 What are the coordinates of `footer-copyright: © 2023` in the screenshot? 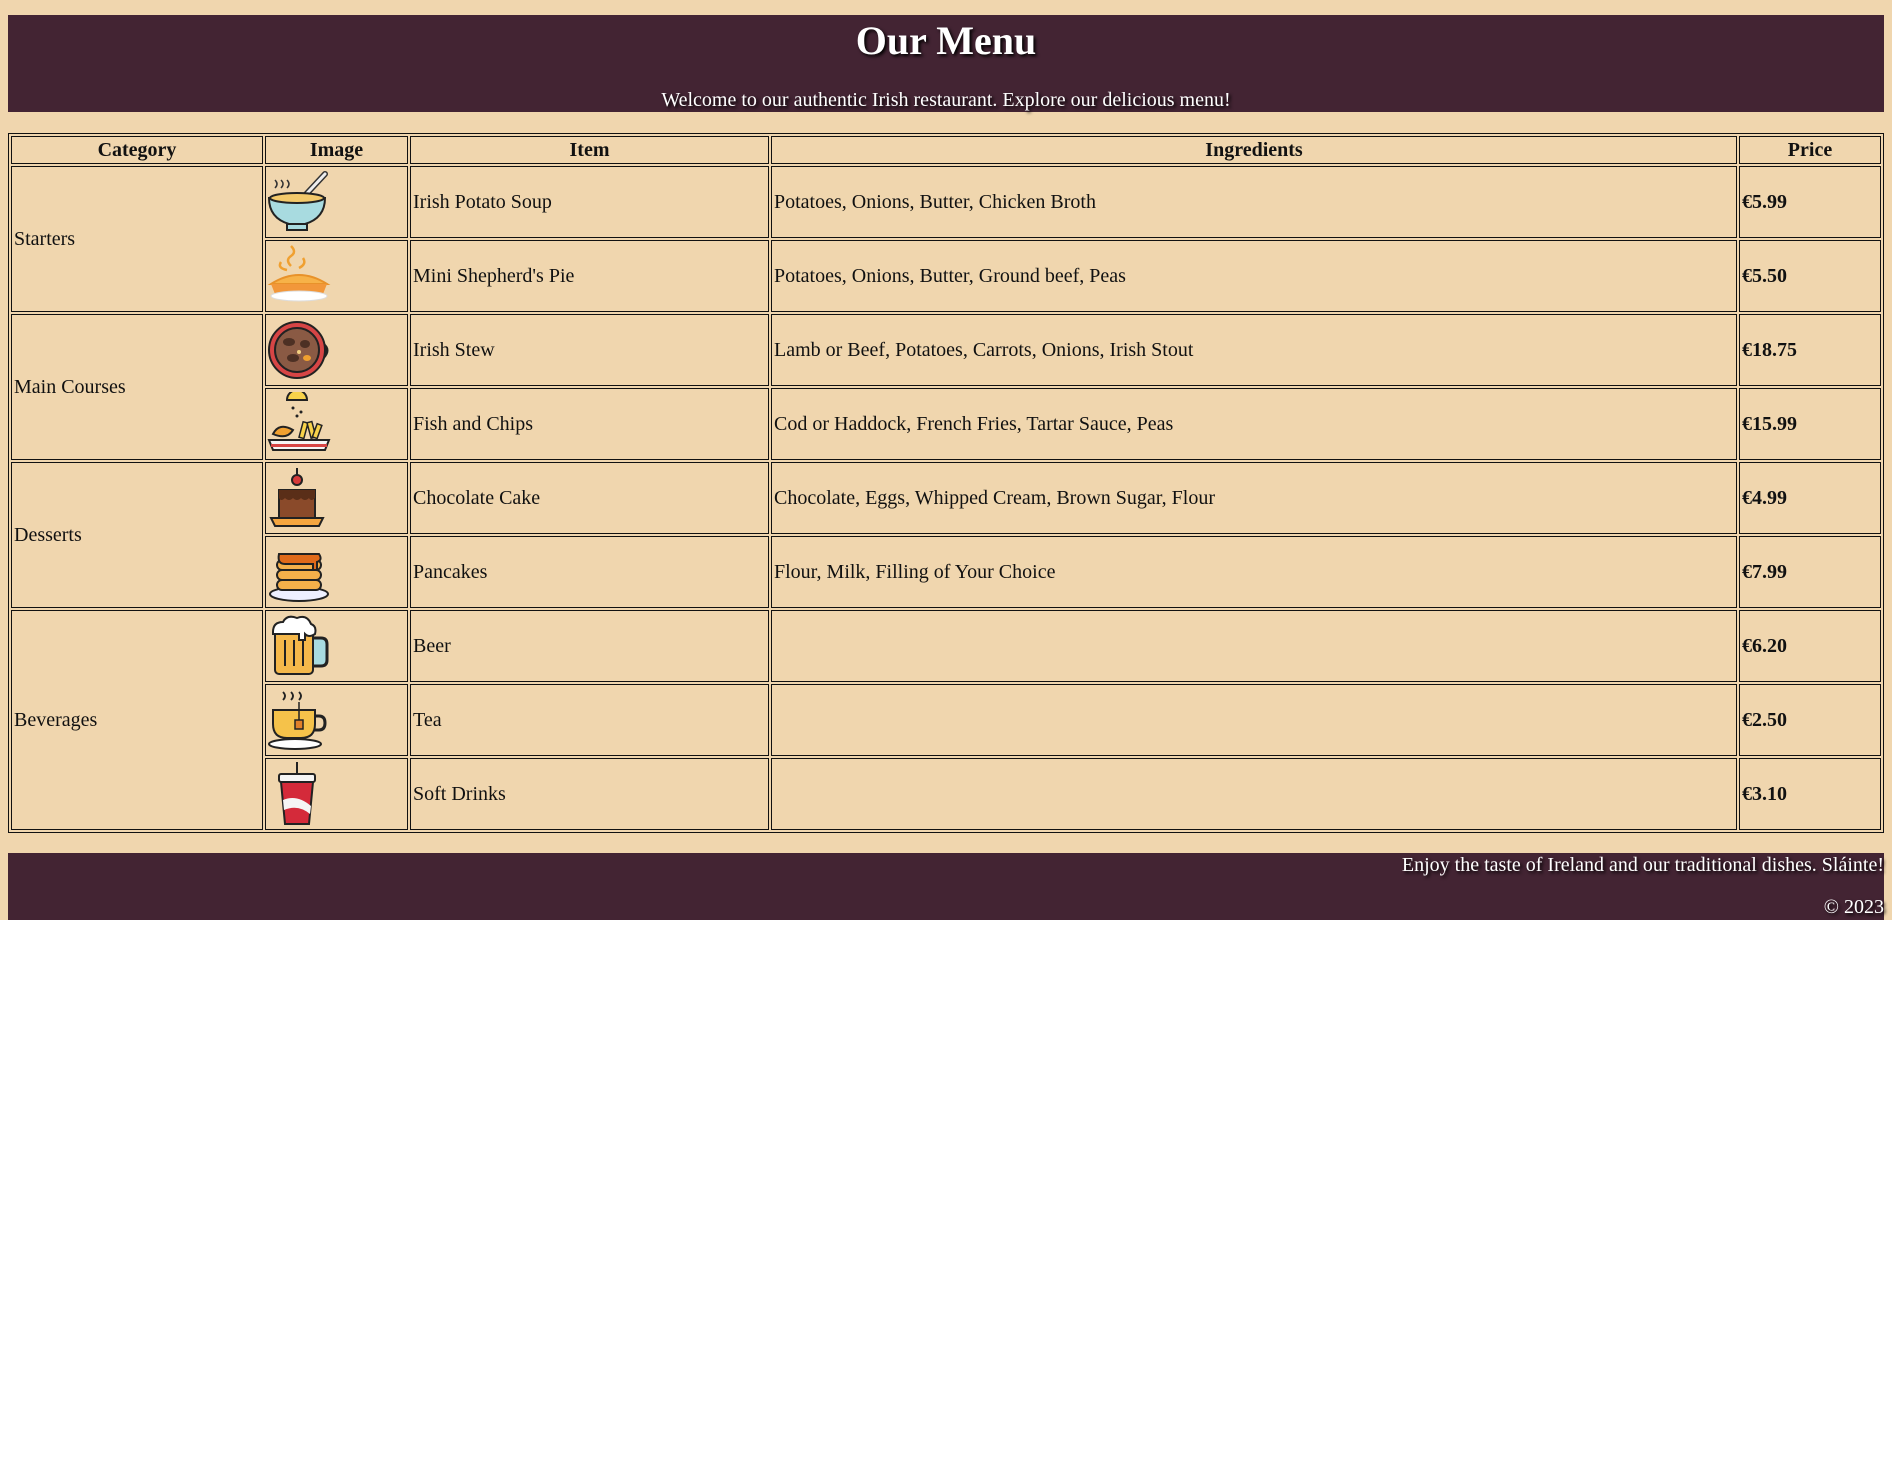 It's located at (1853, 907).